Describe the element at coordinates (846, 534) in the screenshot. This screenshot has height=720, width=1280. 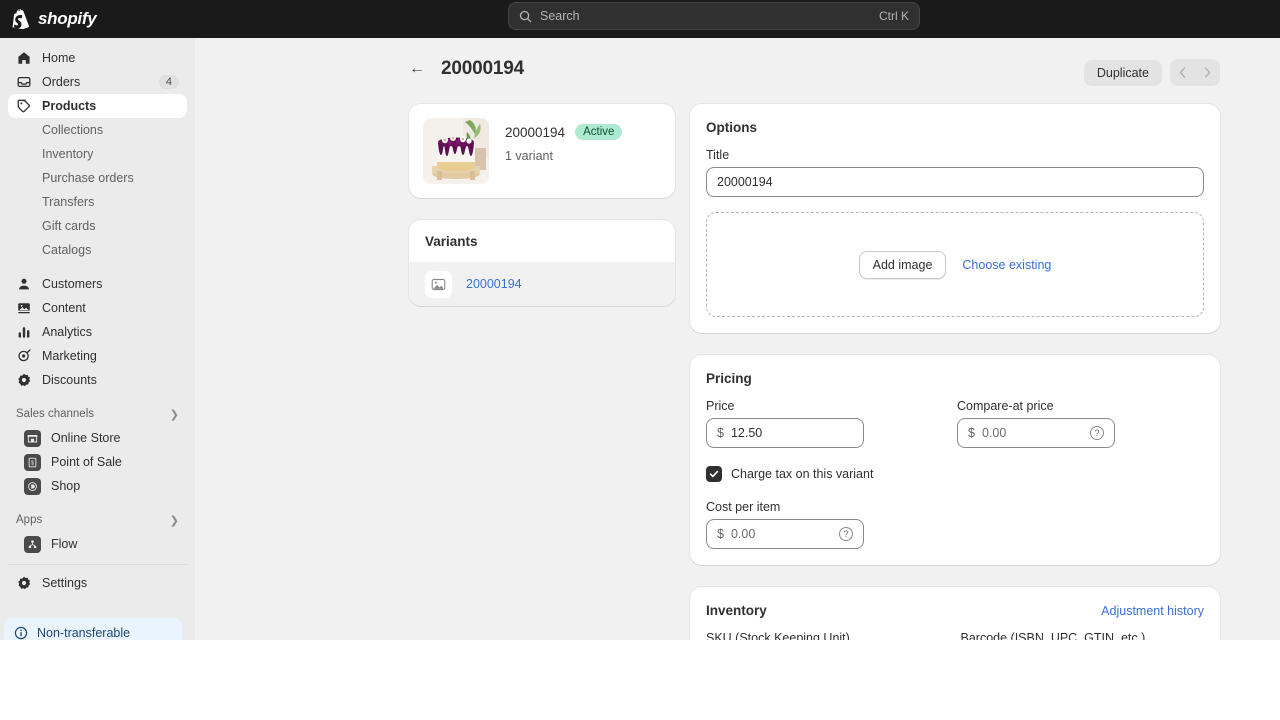
I see `question-circle-icon-cost: ?` at that location.